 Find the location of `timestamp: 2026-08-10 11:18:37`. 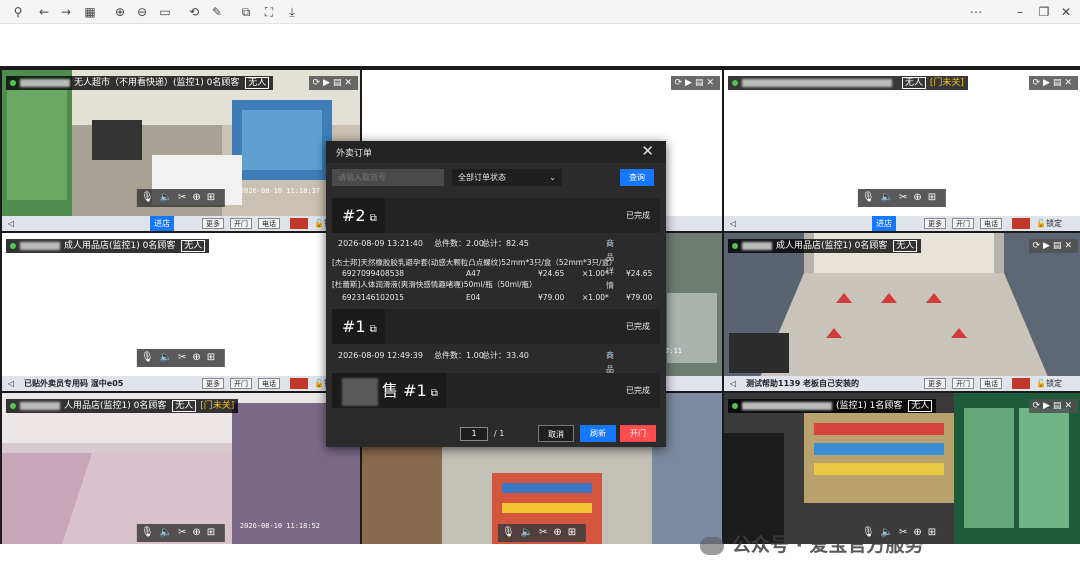

timestamp: 2026-08-10 11:18:37 is located at coordinates (279, 191).